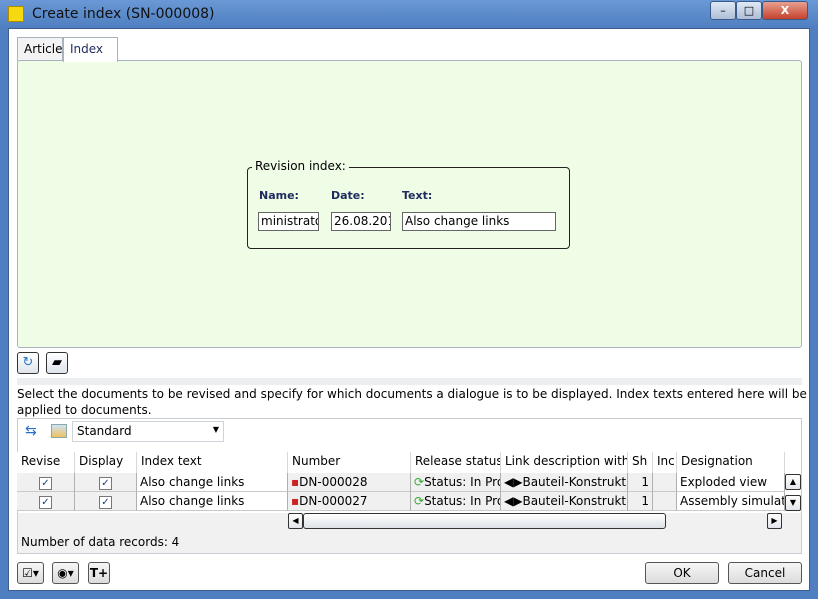  Describe the element at coordinates (665, 462) in the screenshot. I see `column-header: Inc` at that location.